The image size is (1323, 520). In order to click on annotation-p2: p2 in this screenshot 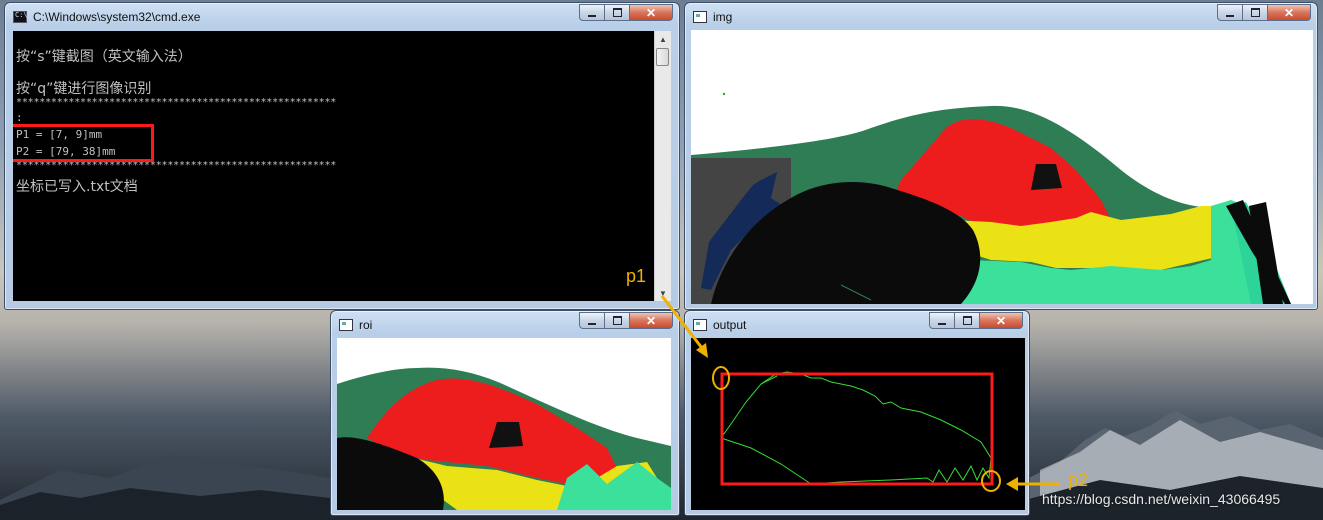, I will do `click(1078, 480)`.